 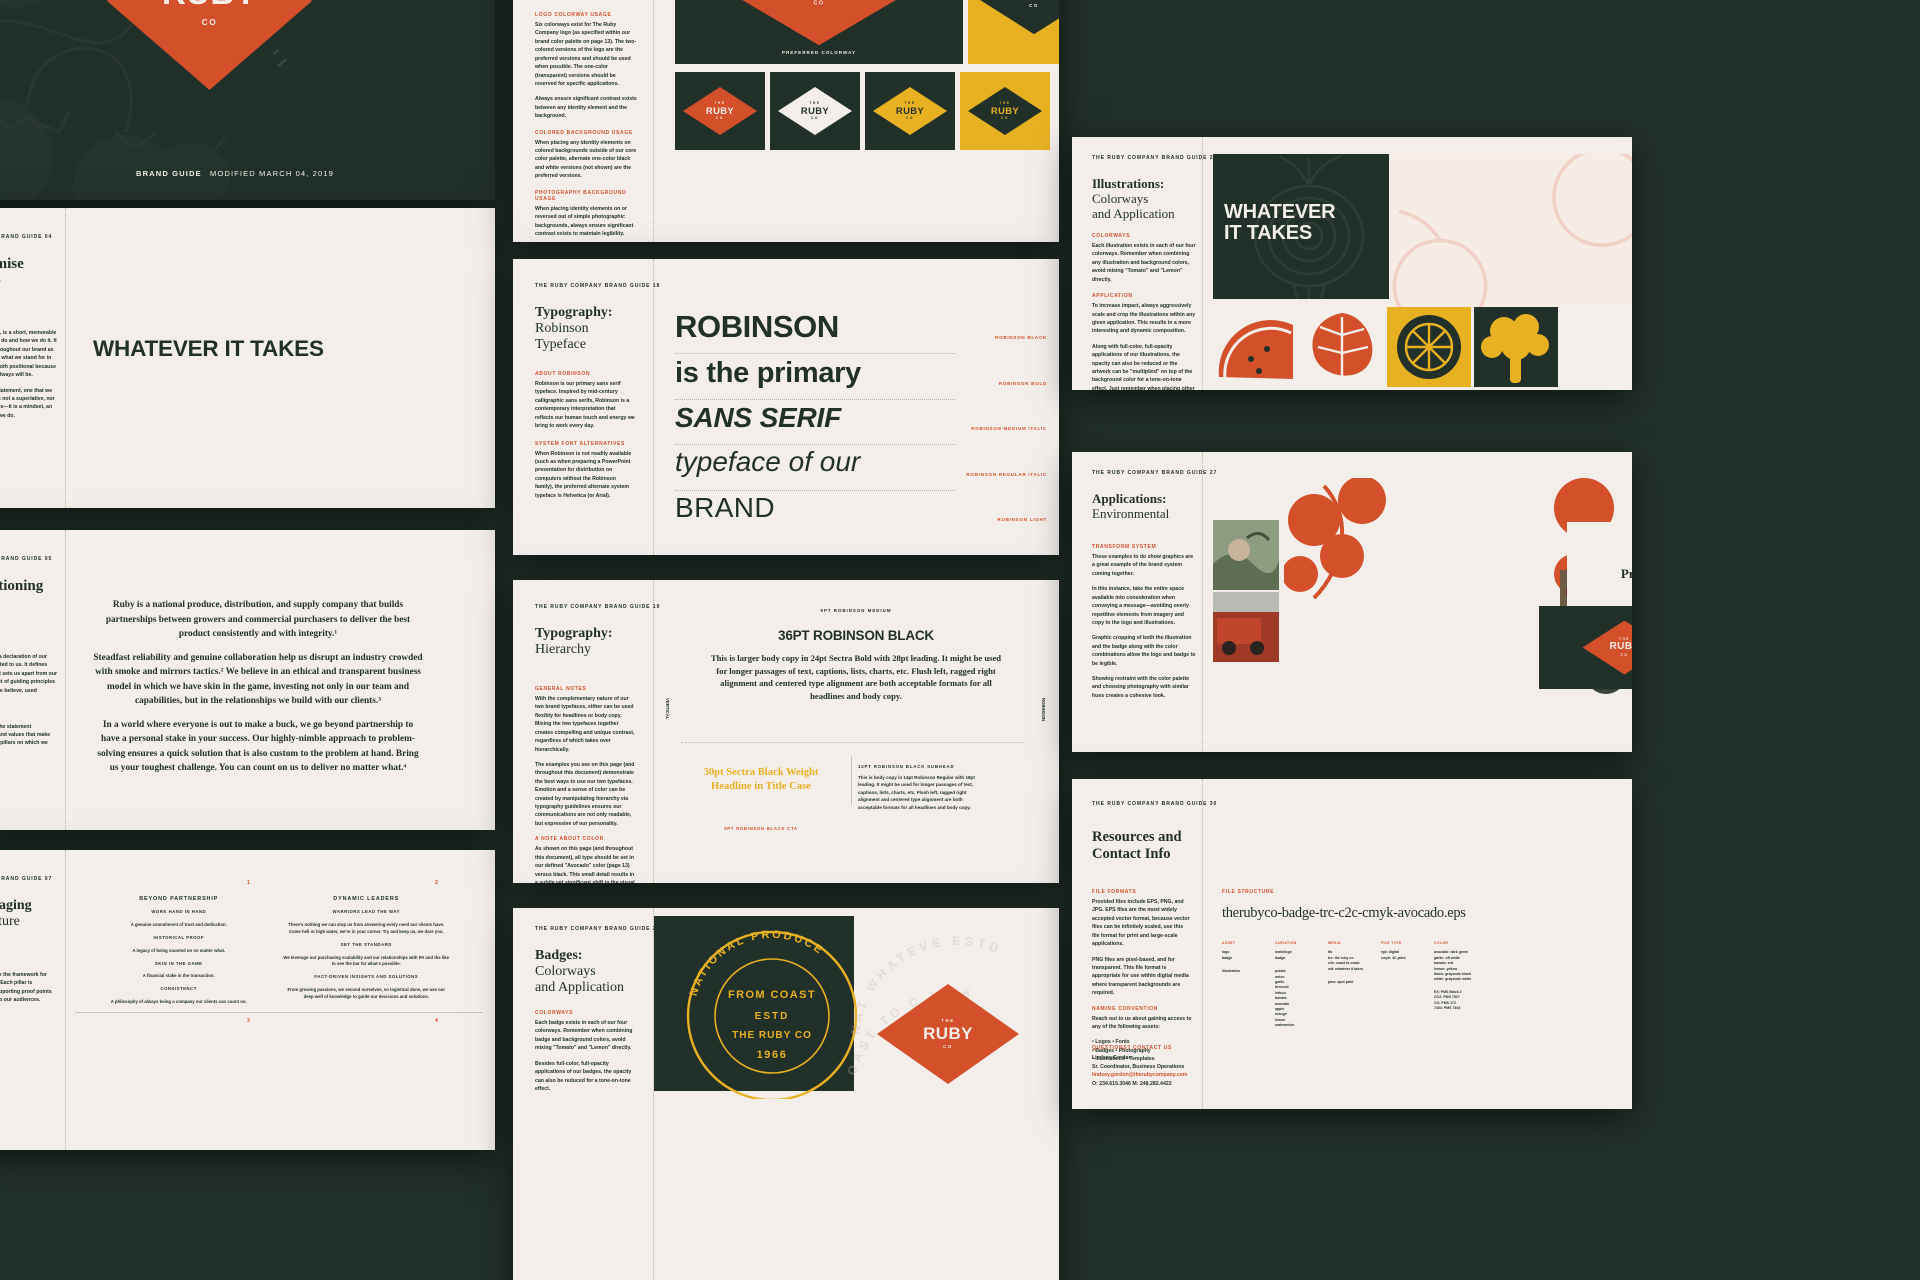 What do you see at coordinates (1255, 347) in the screenshot?
I see `watermelon-cell` at bounding box center [1255, 347].